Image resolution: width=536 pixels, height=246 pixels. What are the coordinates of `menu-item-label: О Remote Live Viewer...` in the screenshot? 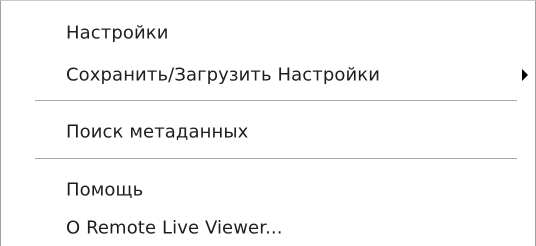 It's located at (174, 228).